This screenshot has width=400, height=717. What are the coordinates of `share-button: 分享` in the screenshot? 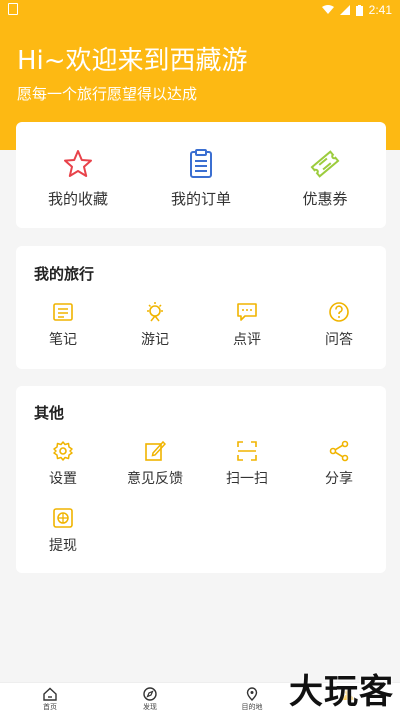 It's located at (339, 464).